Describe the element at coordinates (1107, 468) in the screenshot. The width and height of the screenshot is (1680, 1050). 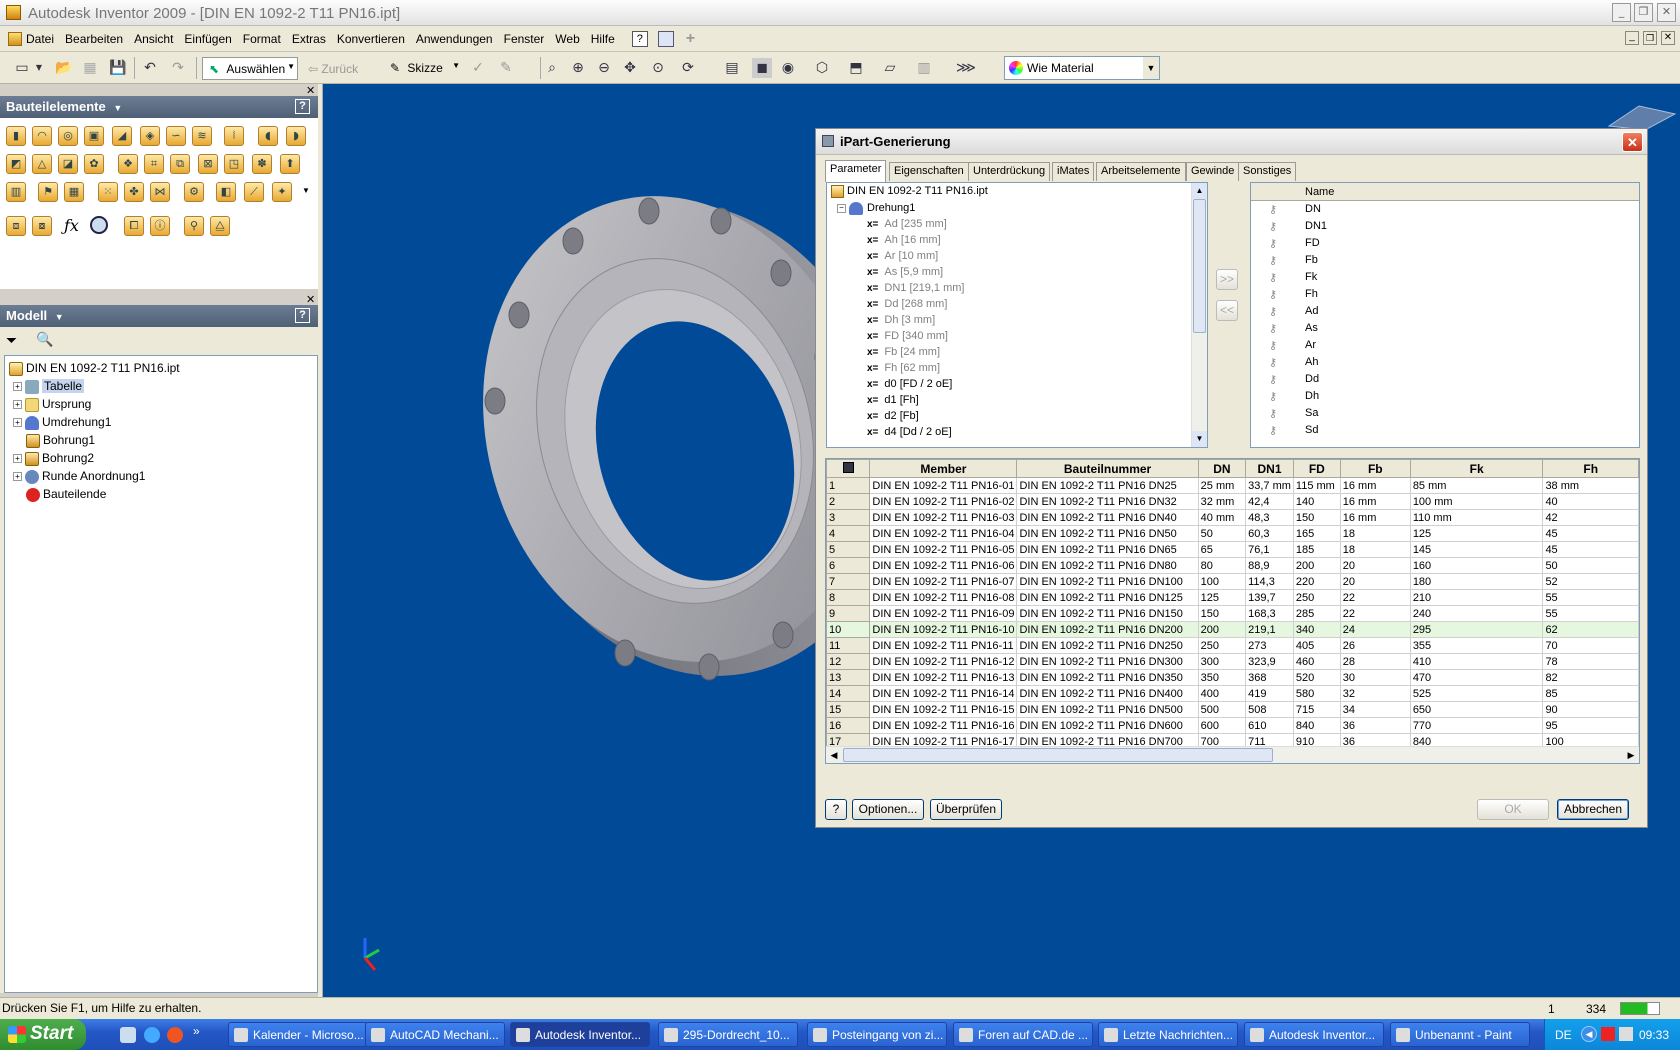
I see `column-header: Bauteilnummer` at that location.